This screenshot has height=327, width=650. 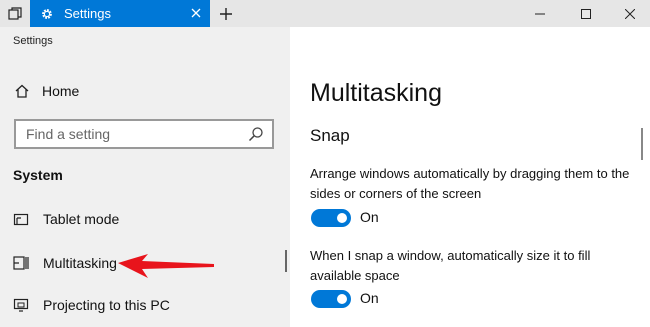 I want to click on sidebar-item-home: Home, so click(x=46, y=91).